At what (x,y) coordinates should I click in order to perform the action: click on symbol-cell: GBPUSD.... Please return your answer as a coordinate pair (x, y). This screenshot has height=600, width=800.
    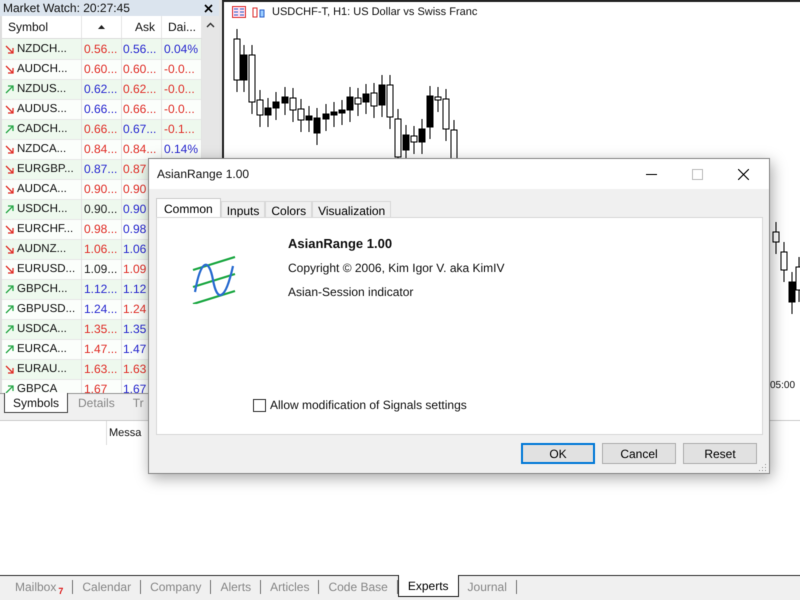
    Looking at the image, I should click on (46, 309).